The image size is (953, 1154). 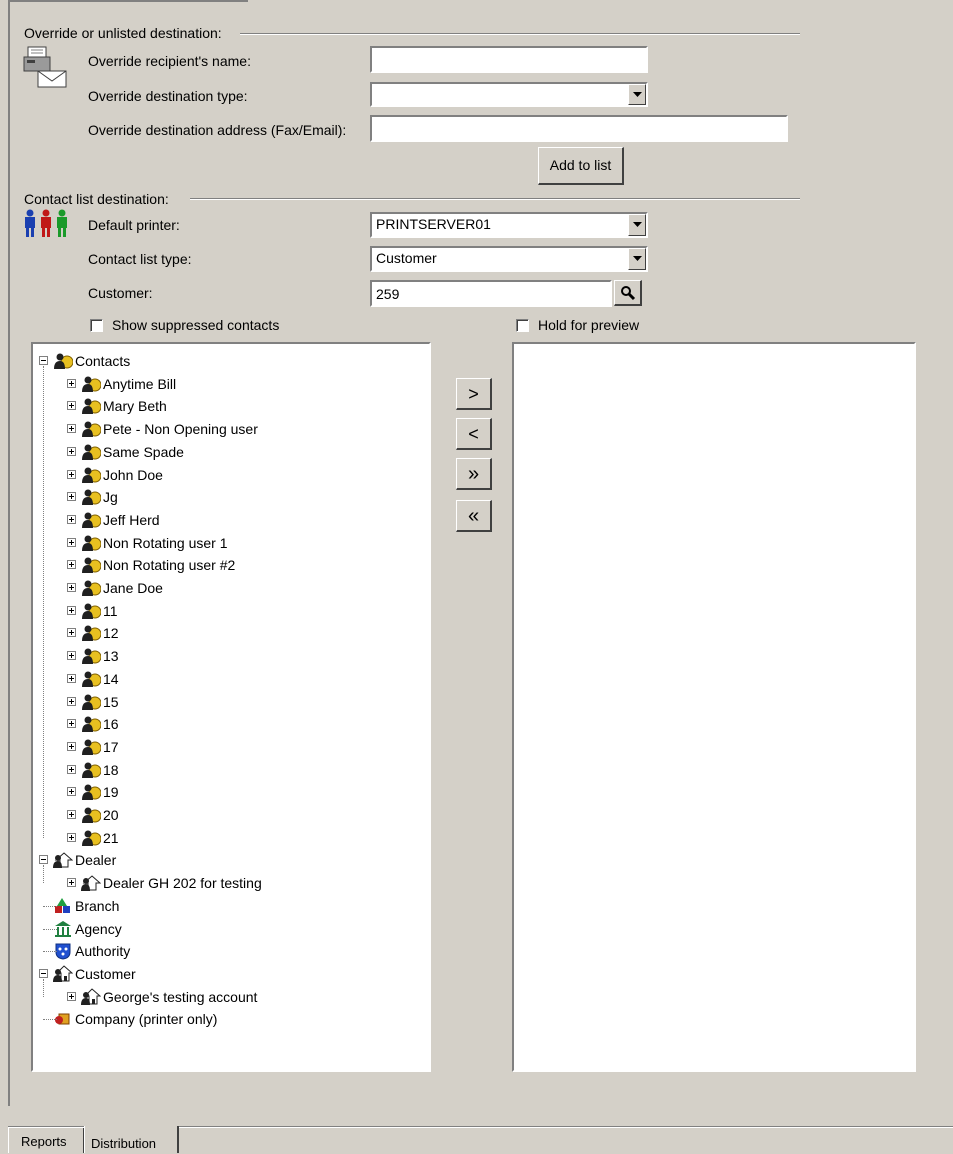 What do you see at coordinates (231, 974) in the screenshot?
I see `tree-group-customer: Customer` at bounding box center [231, 974].